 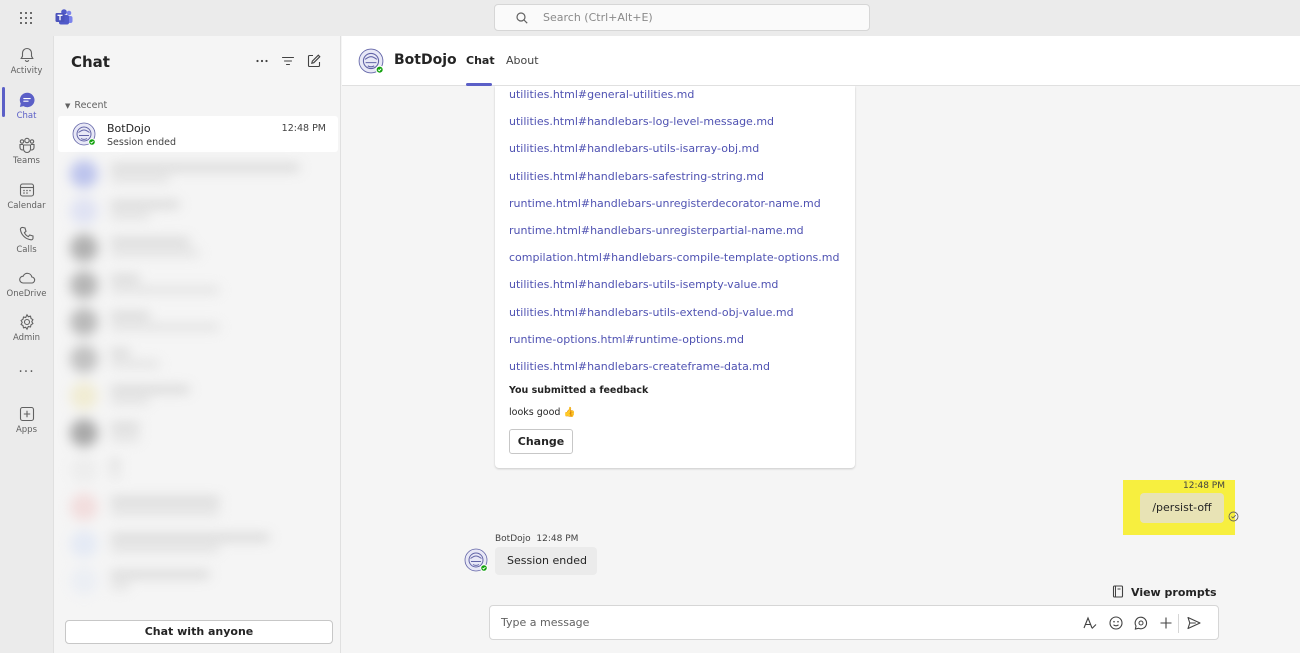 What do you see at coordinates (522, 18) in the screenshot?
I see `search-icon` at bounding box center [522, 18].